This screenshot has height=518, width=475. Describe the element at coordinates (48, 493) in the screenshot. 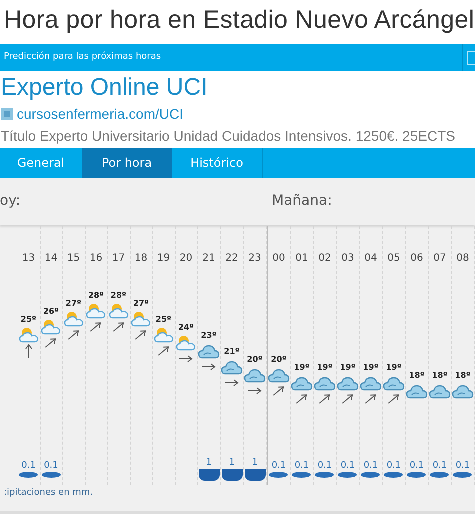

I see `precipitation-note: :ipitaciones en mm.` at that location.